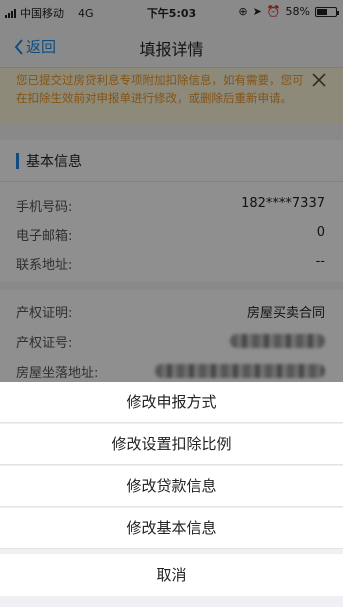 Image resolution: width=343 pixels, height=607 pixels. What do you see at coordinates (171, 486) in the screenshot?
I see `modify-loan-info-button: 修改贷款信息` at bounding box center [171, 486].